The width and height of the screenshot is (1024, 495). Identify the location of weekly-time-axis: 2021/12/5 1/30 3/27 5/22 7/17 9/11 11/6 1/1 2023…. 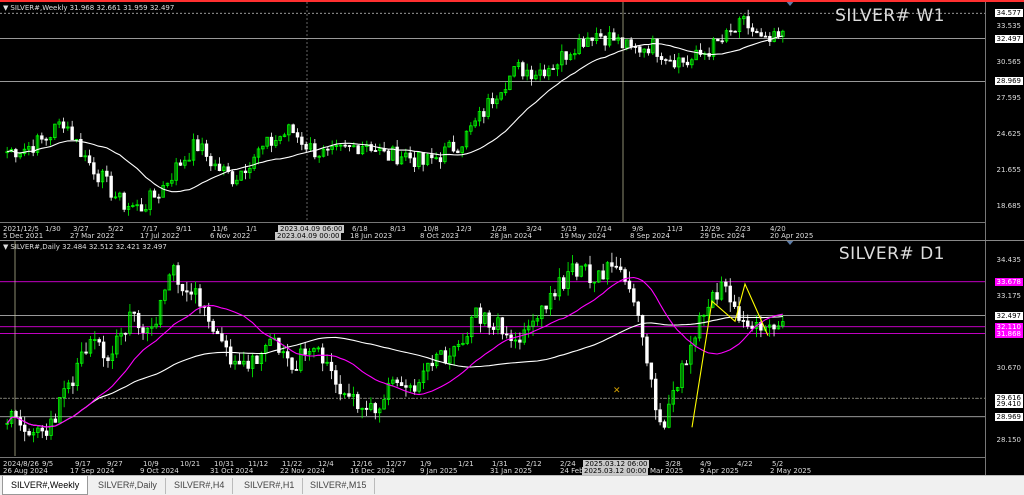
(492, 231).